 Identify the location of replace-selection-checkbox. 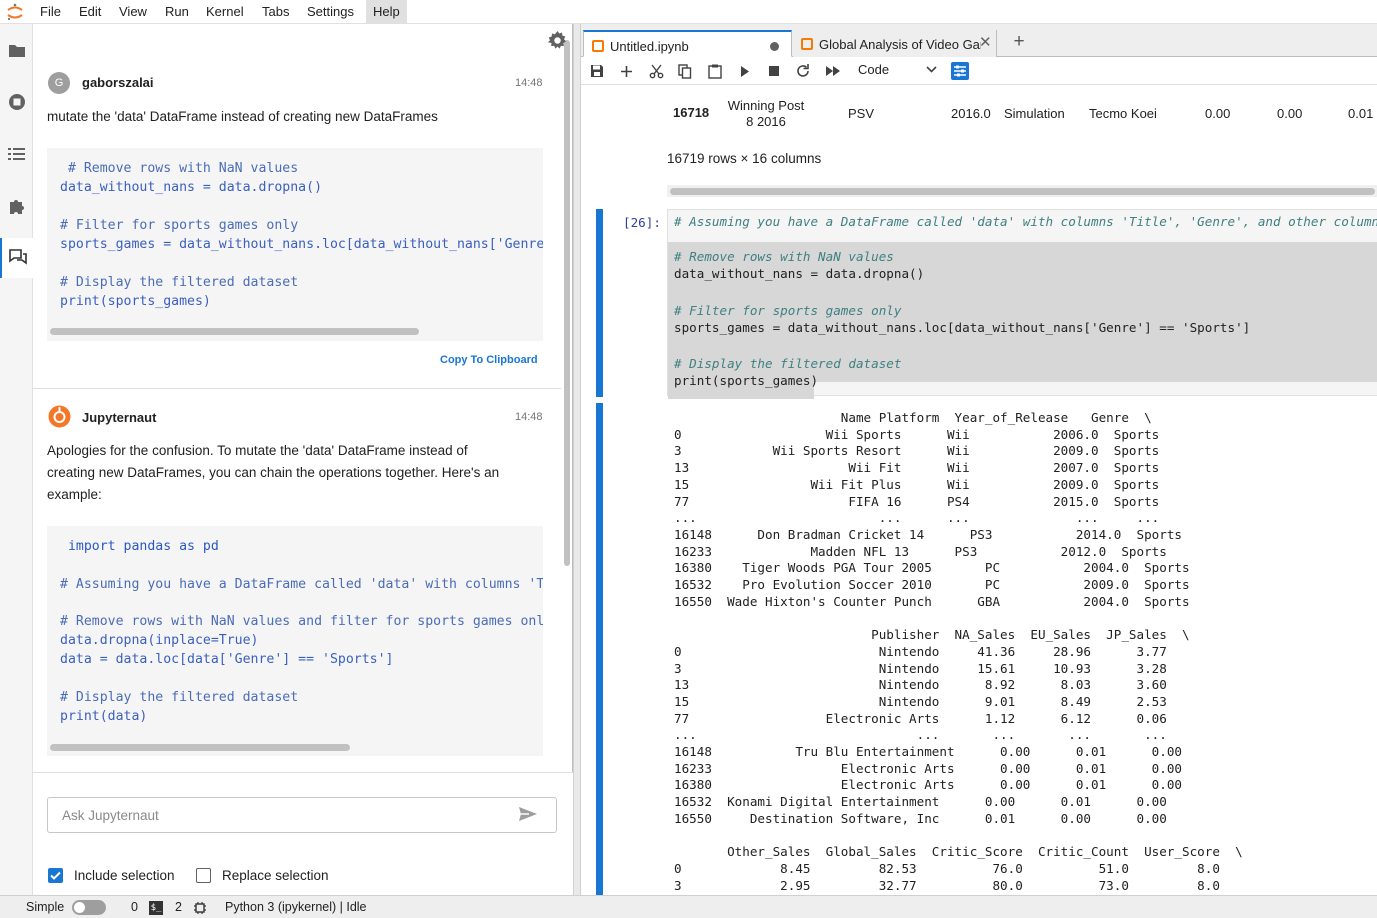
(203, 875).